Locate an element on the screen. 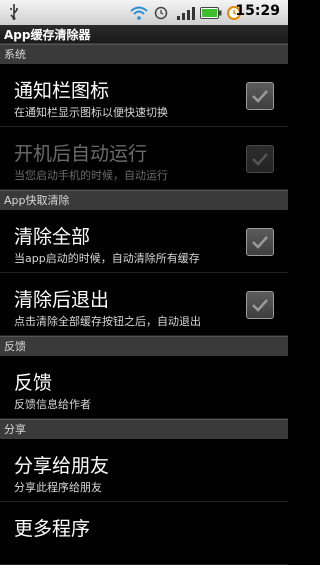 This screenshot has height=565, width=320. section-header-share: 分享 is located at coordinates (144, 429).